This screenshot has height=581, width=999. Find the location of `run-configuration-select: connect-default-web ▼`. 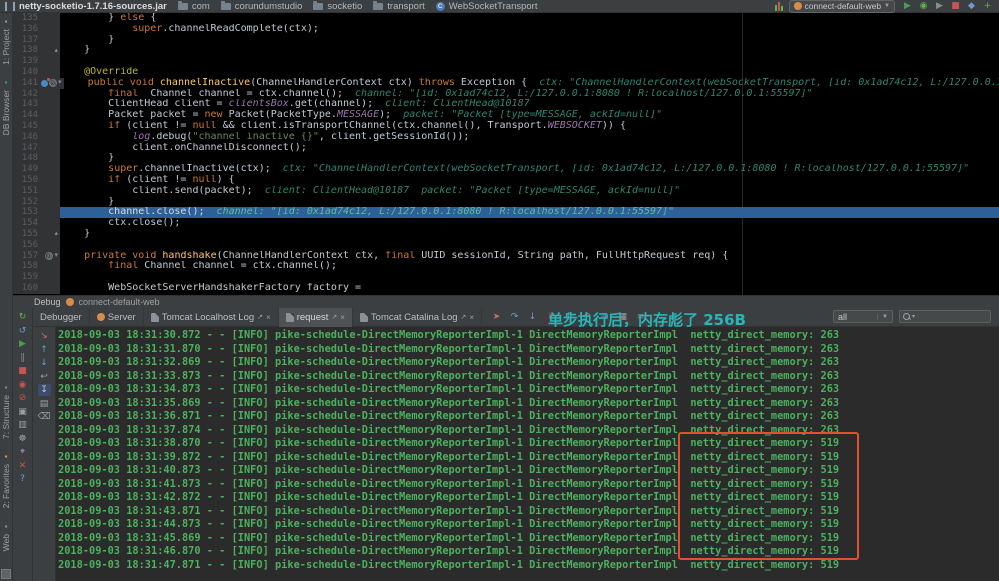

run-configuration-select: connect-default-web ▼ is located at coordinates (841, 6).